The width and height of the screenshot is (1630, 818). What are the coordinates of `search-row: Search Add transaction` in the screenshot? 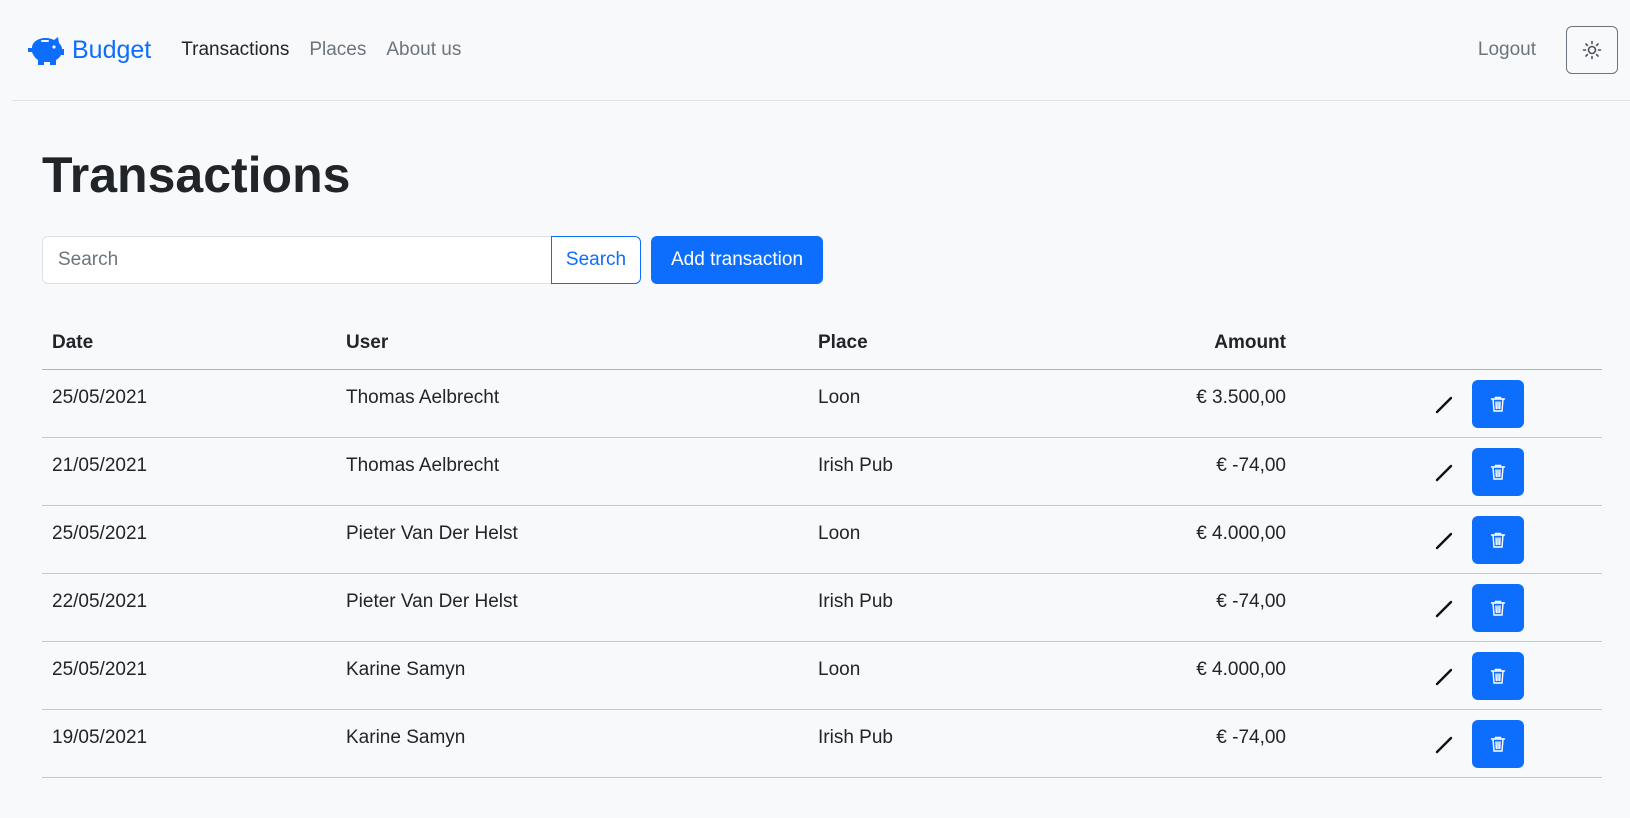 It's located at (822, 260).